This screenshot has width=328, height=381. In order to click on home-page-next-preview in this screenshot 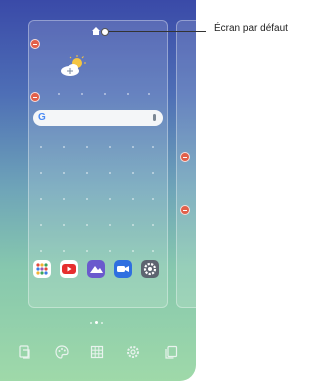, I will do `click(186, 164)`.